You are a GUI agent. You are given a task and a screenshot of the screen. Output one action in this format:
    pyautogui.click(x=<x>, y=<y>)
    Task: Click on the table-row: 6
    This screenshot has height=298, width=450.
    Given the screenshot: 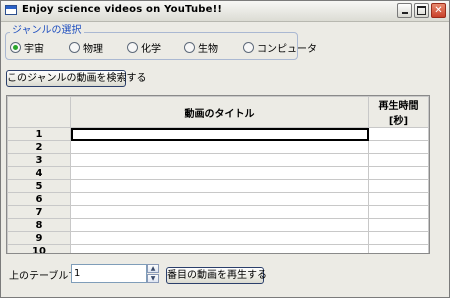 What is the action you would take?
    pyautogui.click(x=218, y=199)
    